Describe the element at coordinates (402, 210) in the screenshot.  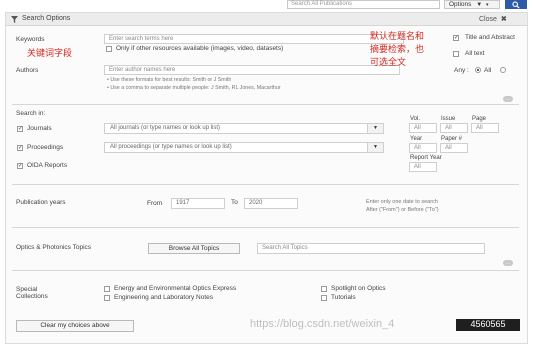
I see `years-hint-before-after: After ("From") or Before ("To")` at that location.